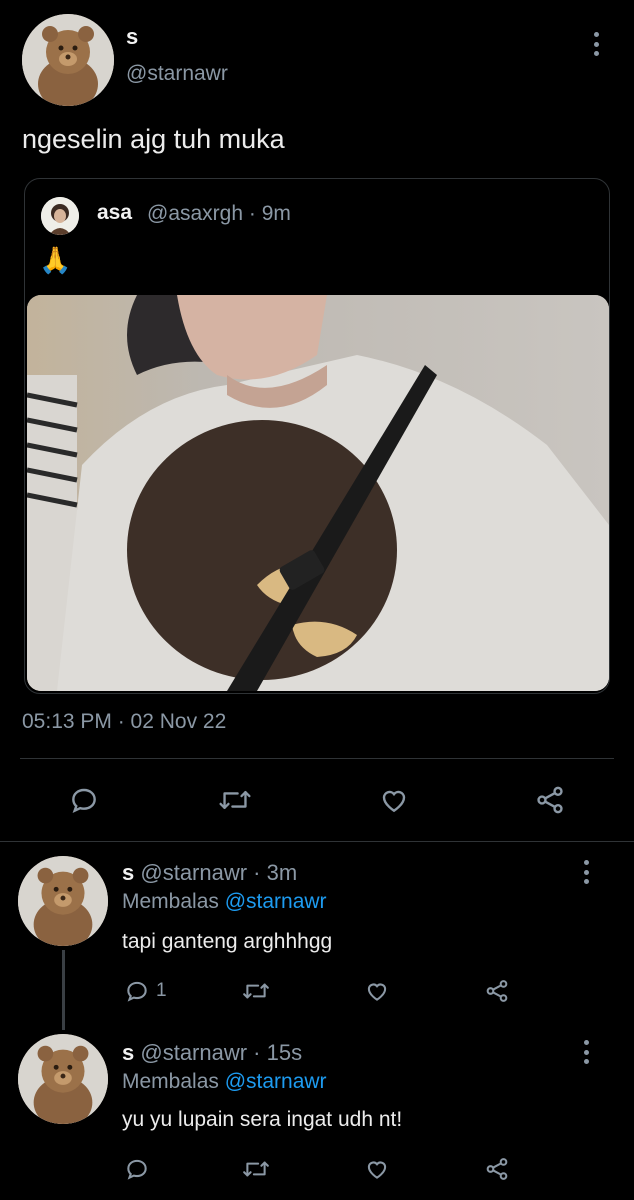 The width and height of the screenshot is (634, 1200). I want to click on author-name: s, so click(132, 37).